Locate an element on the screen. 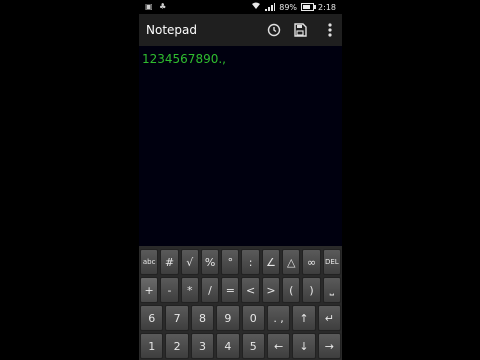 This screenshot has height=360, width=480. notification-icons: ▣ ♣ is located at coordinates (157, 6).